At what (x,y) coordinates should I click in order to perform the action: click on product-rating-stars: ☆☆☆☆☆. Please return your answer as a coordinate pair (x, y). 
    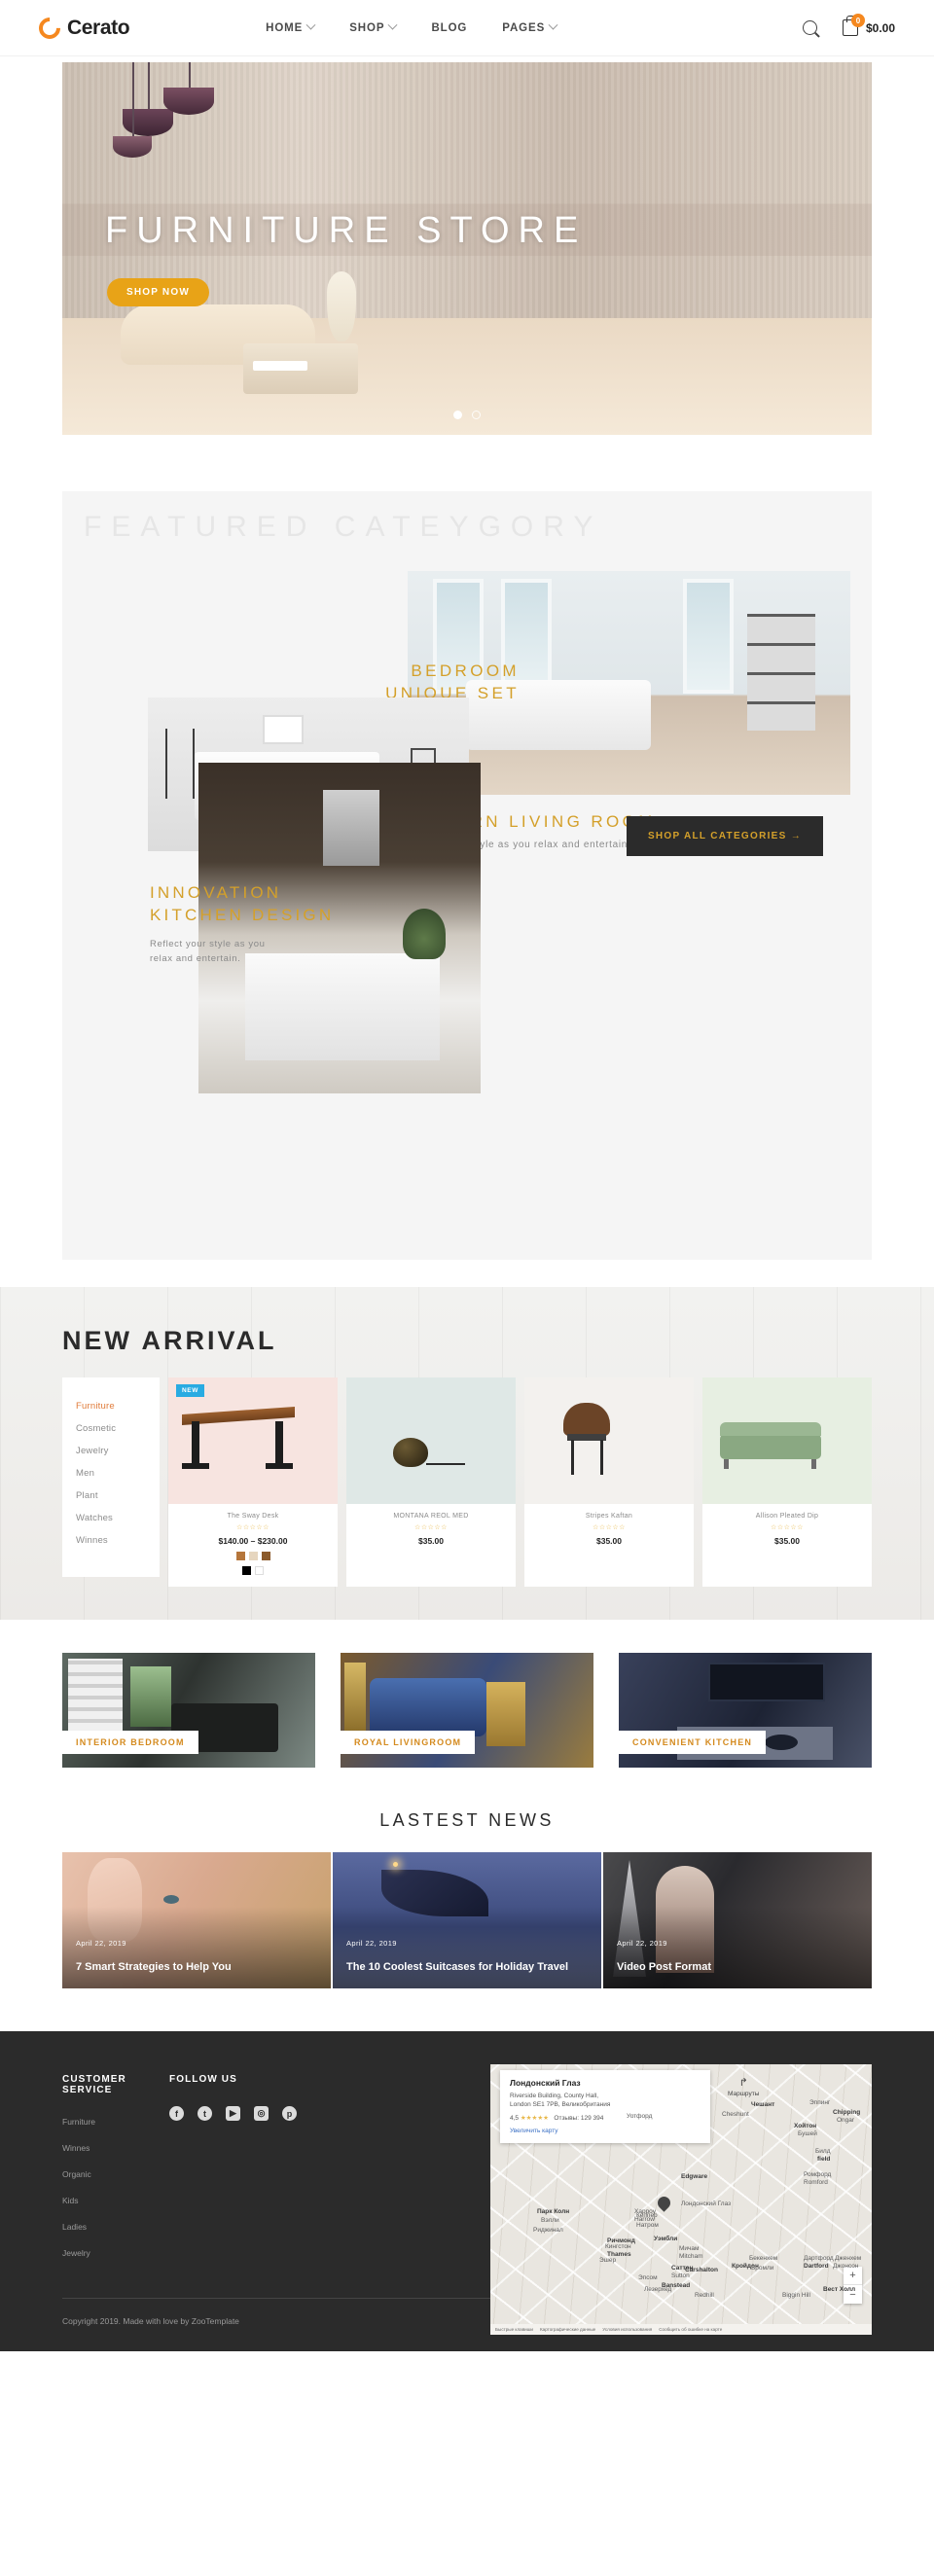
    Looking at the image, I should click on (252, 1527).